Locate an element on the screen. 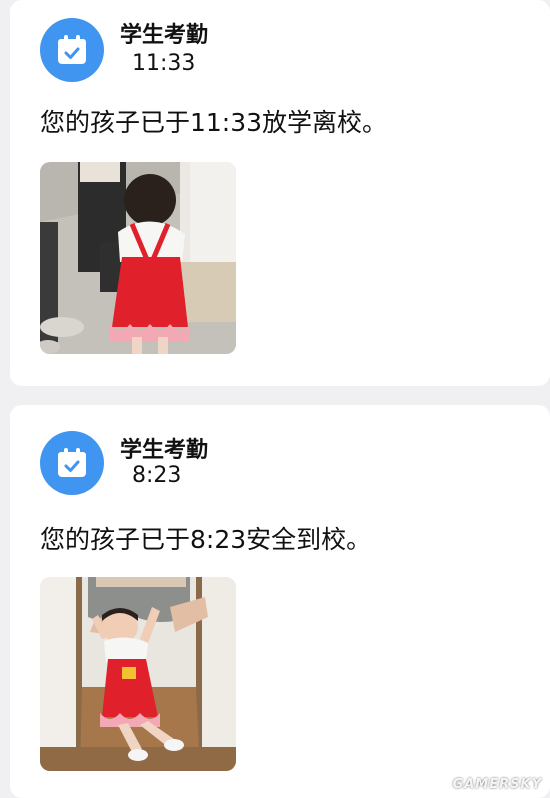  child-leaving-school-photo is located at coordinates (138, 258).